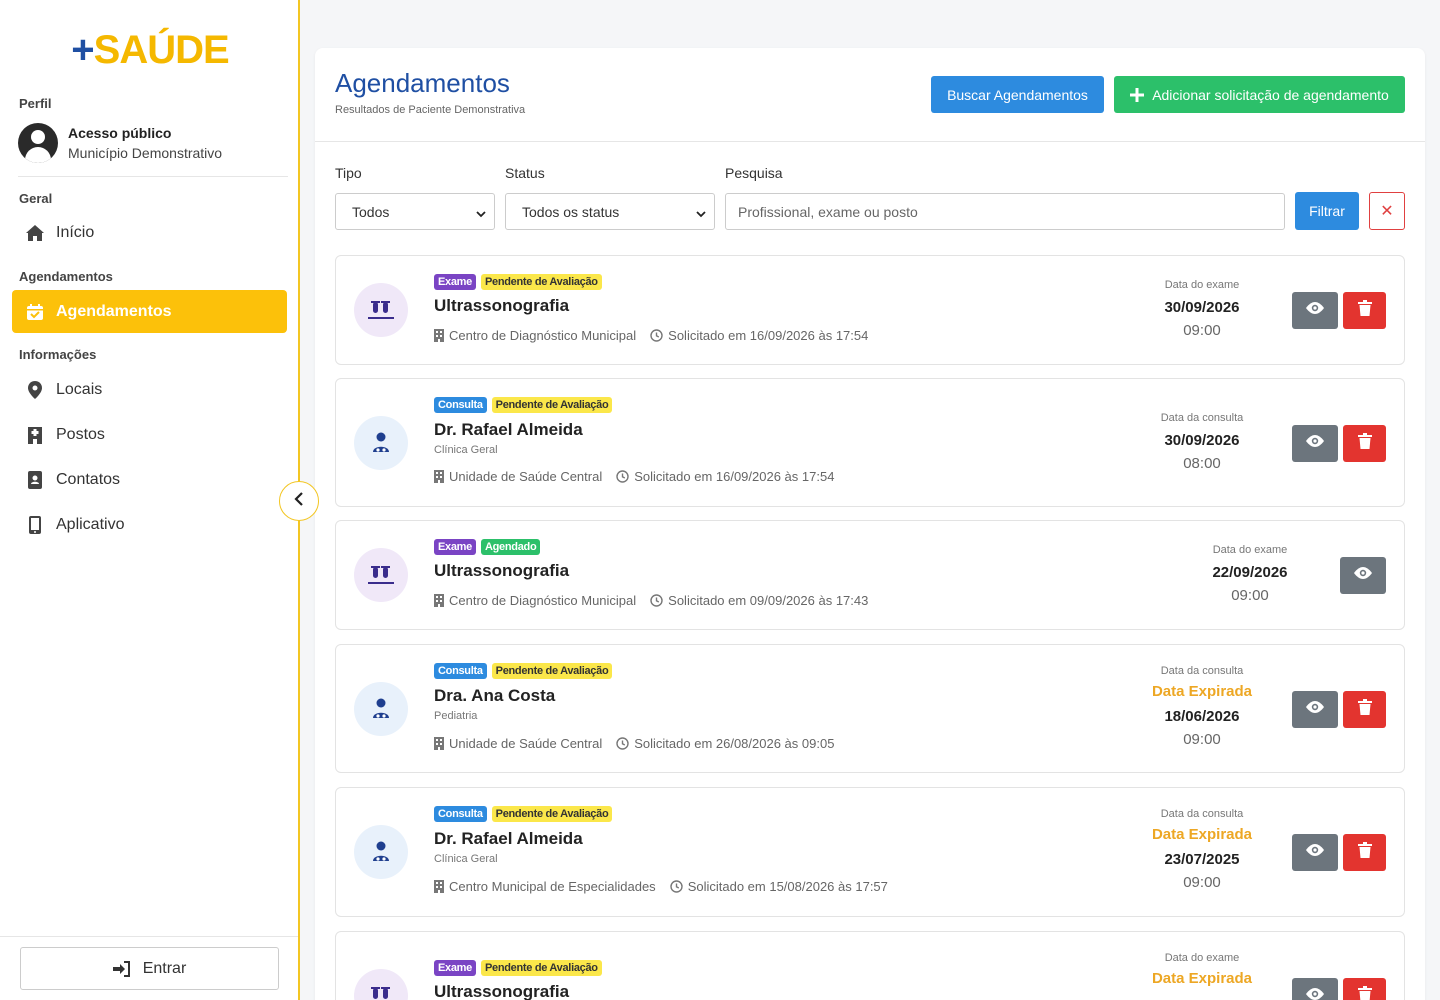 Image resolution: width=1440 pixels, height=1000 pixels. I want to click on badges: Consulta Pendente de Avaliação, so click(523, 671).